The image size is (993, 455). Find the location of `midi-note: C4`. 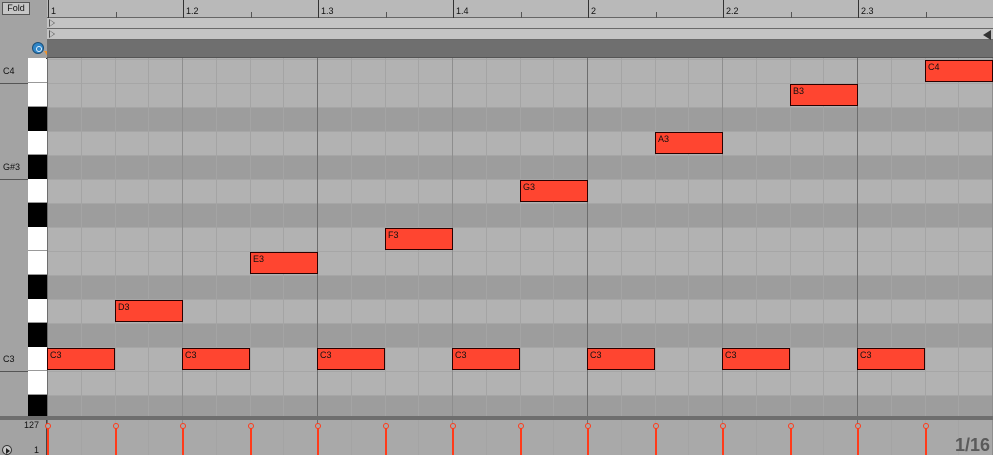

midi-note: C4 is located at coordinates (959, 71).